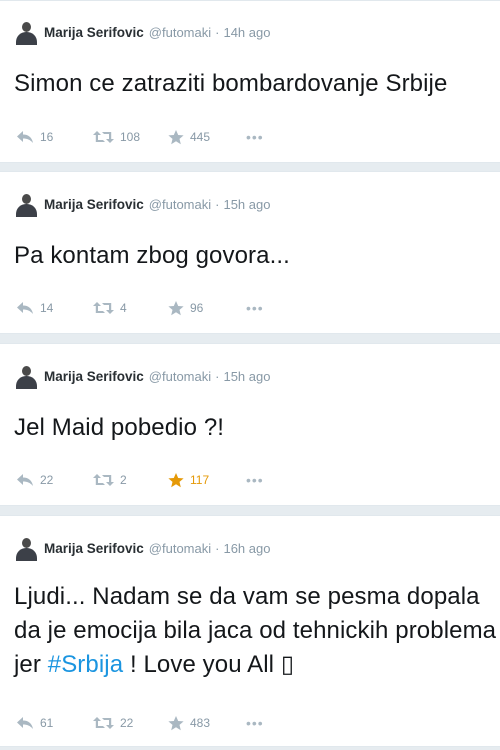 The height and width of the screenshot is (750, 500). What do you see at coordinates (123, 308) in the screenshot?
I see `retweet-count: 4` at bounding box center [123, 308].